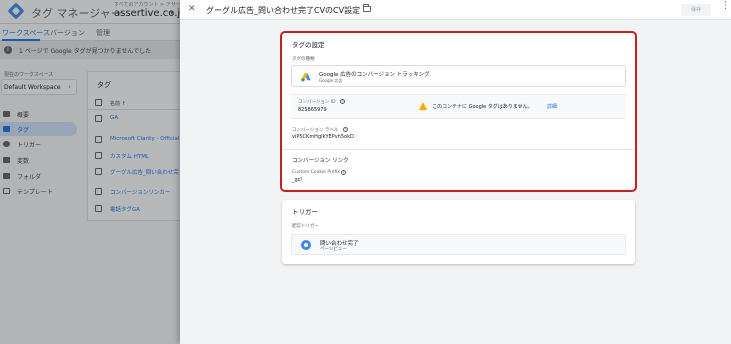 The image size is (731, 344). Describe the element at coordinates (482, 107) in the screenshot. I see `warning-message: このコンテナに Google タグはありません。` at that location.